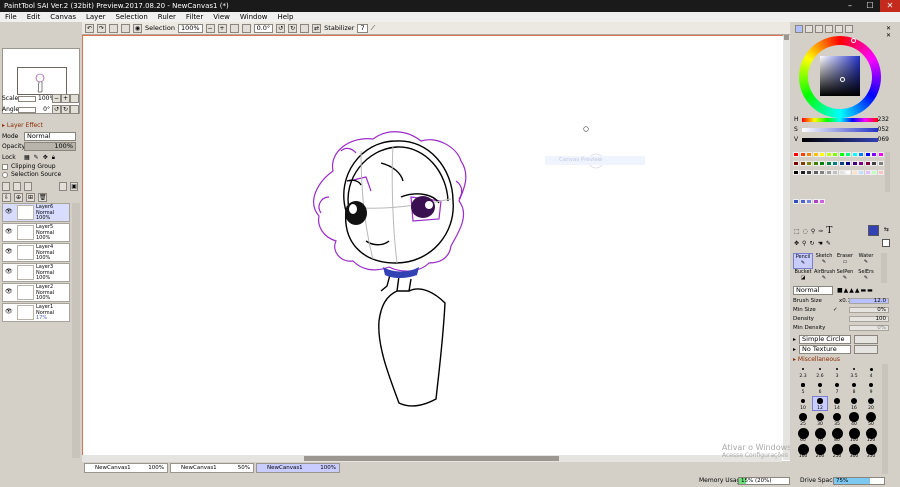 The image size is (900, 487). Describe the element at coordinates (65, 109) in the screenshot. I see `rotate-cw-icon: ↻` at that location.